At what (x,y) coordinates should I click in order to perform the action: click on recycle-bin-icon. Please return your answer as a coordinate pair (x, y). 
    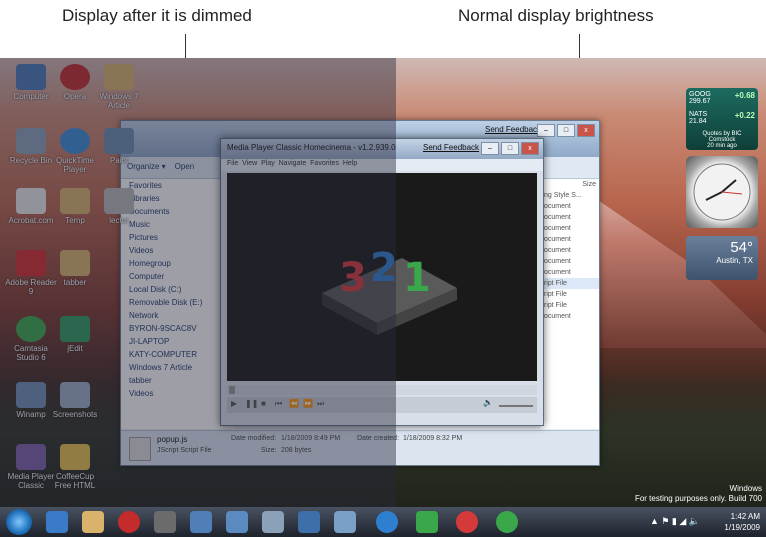
    Looking at the image, I should click on (31, 141).